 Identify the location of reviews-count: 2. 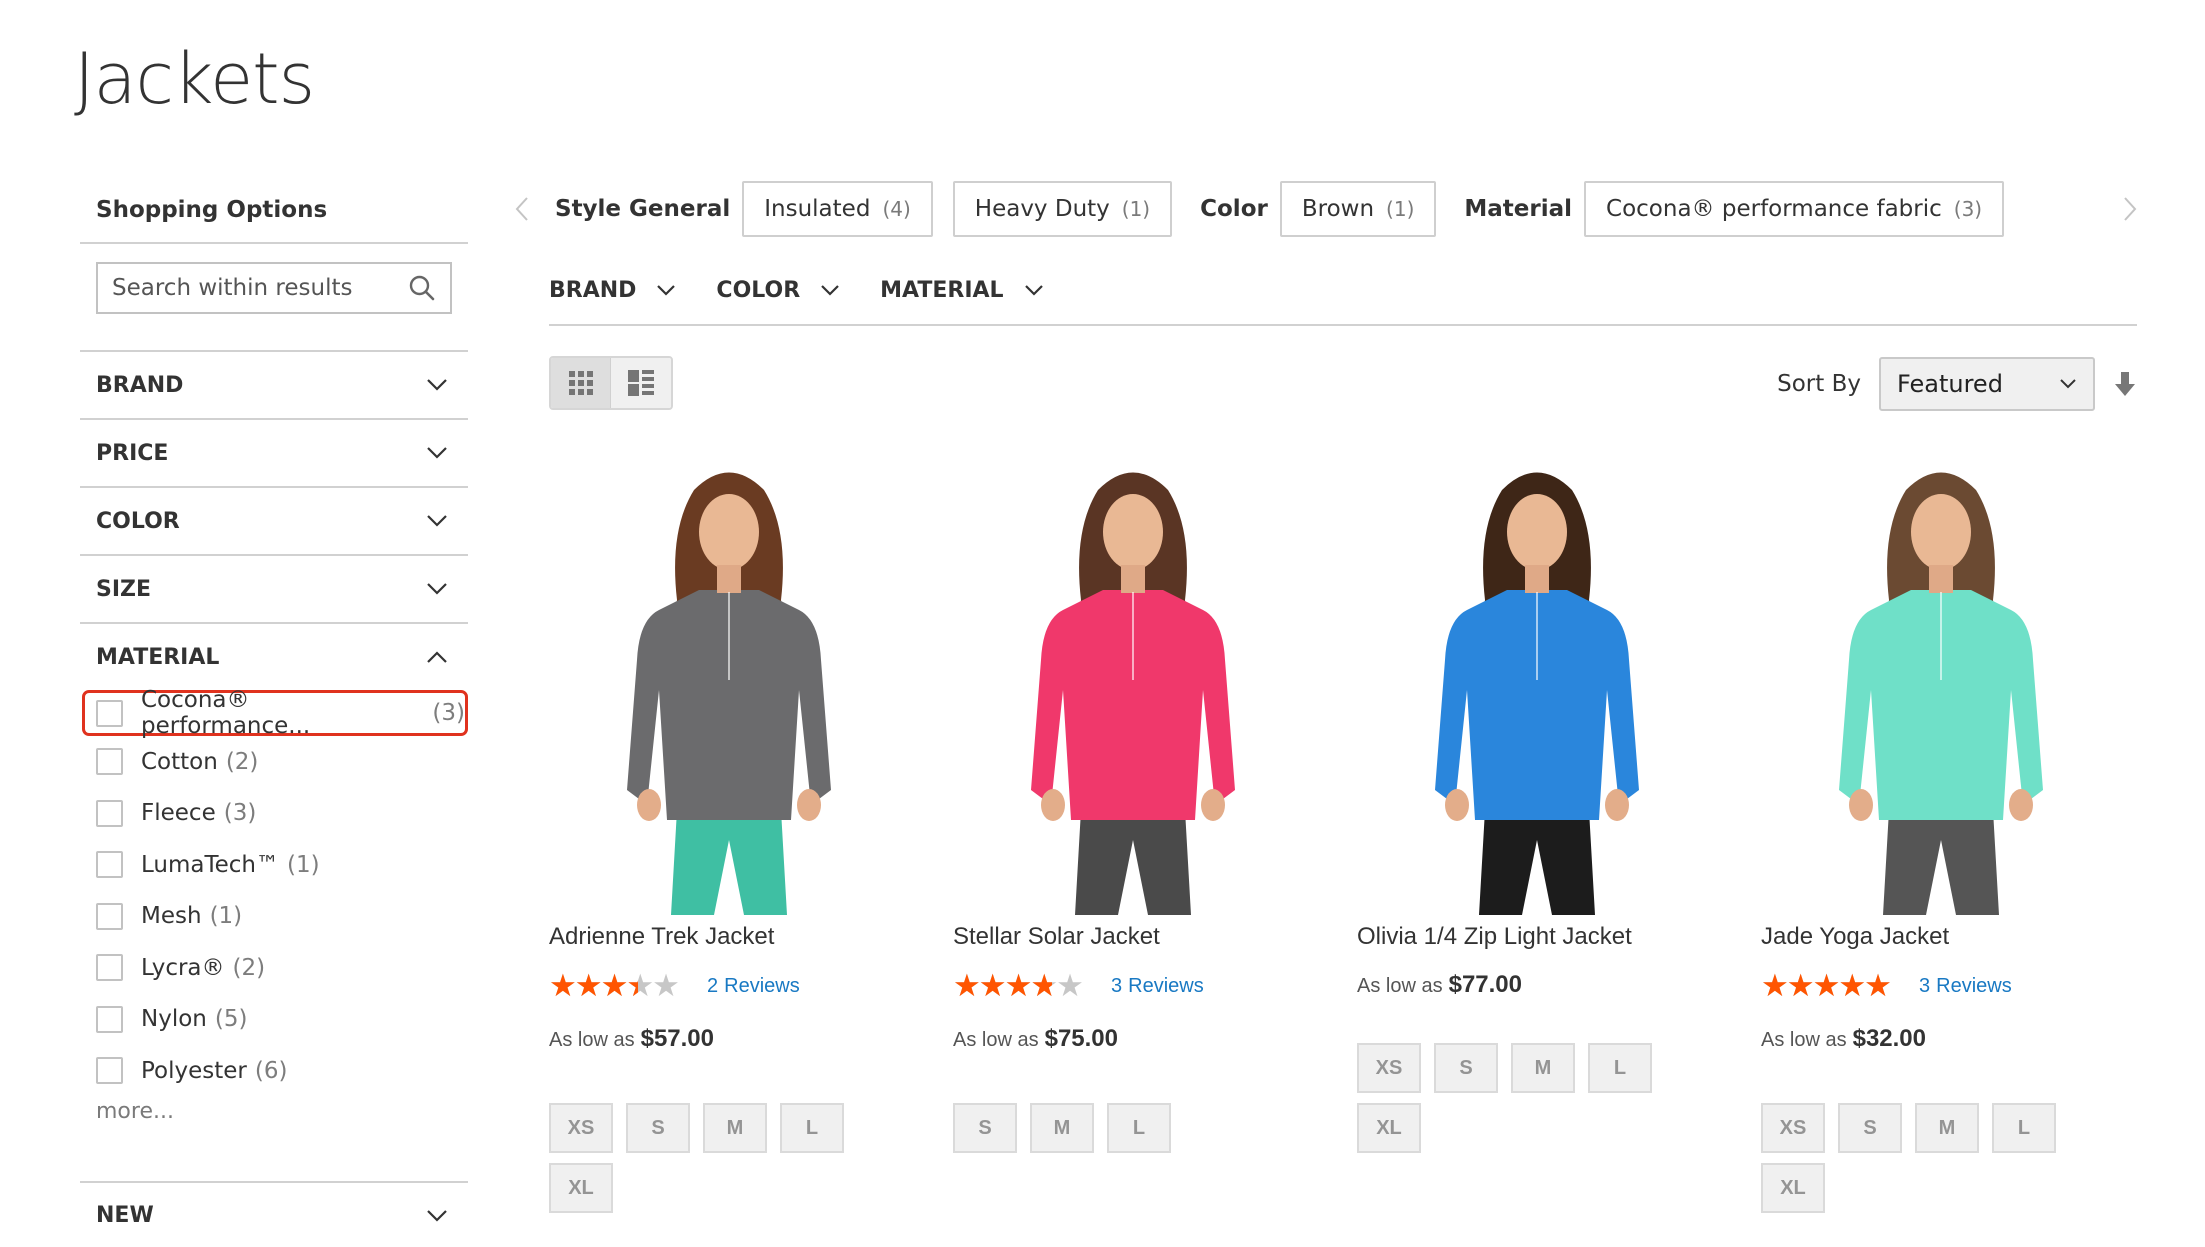
(713, 985).